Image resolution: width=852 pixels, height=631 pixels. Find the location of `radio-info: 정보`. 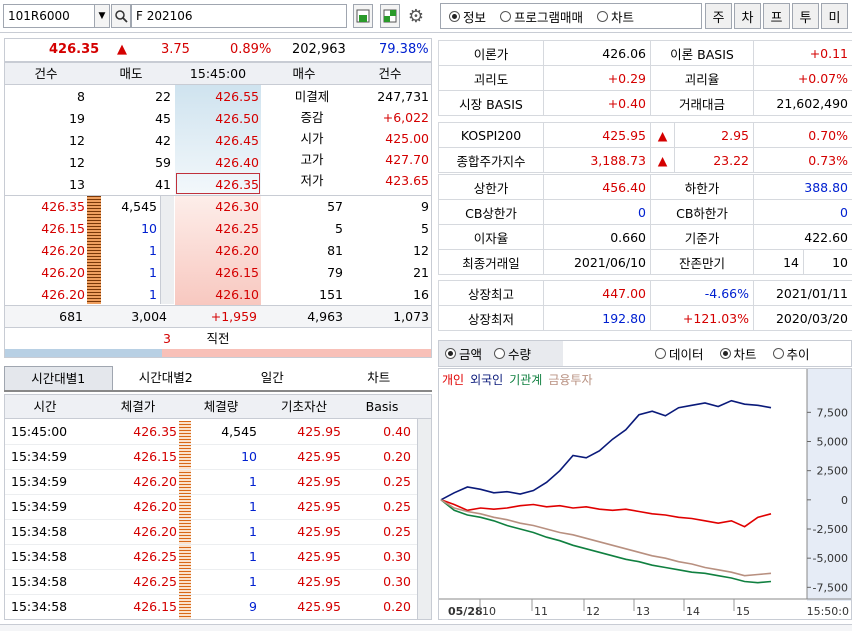

radio-info: 정보 is located at coordinates (467, 16).